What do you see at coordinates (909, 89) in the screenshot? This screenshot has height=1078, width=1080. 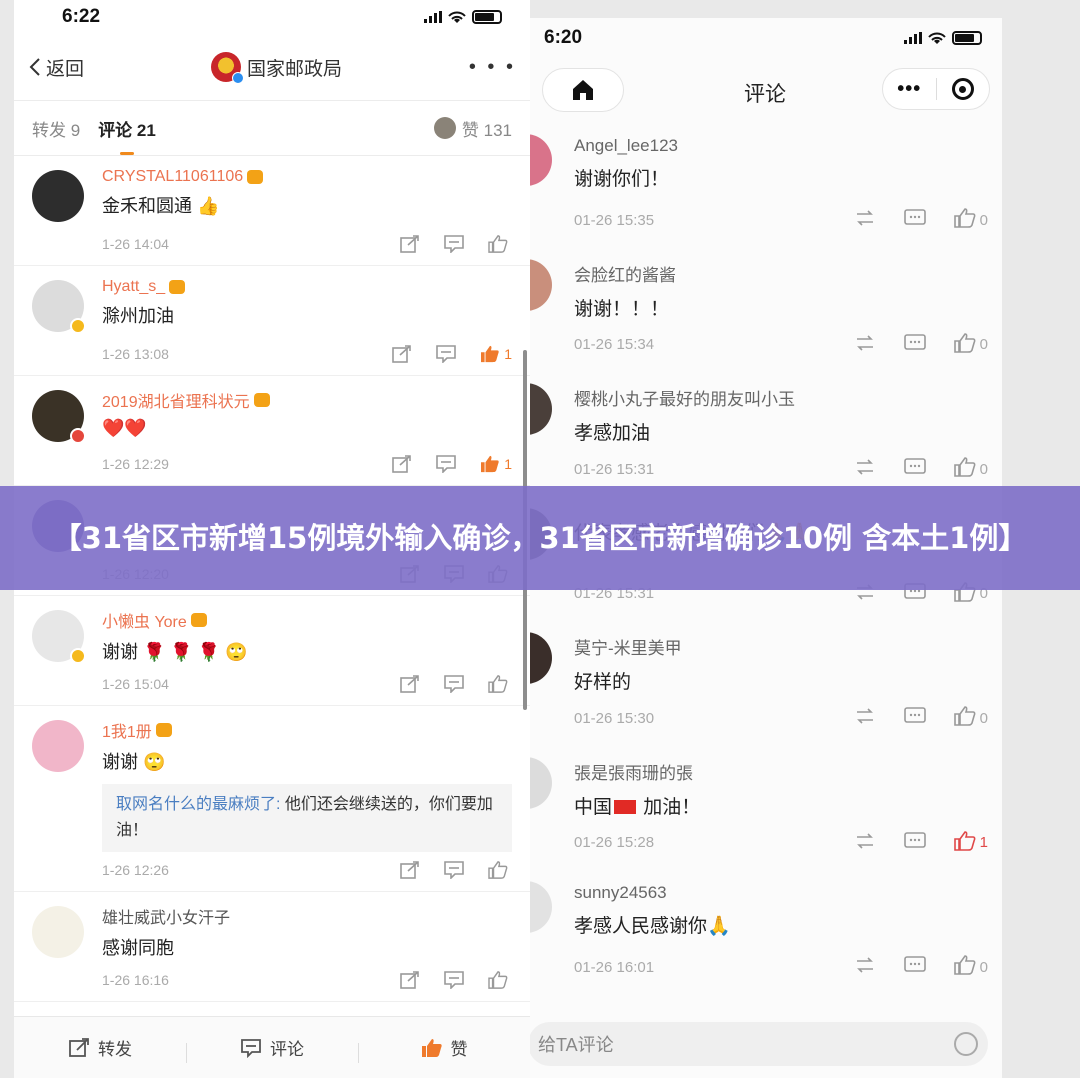 I see `more-menu-button: •••` at bounding box center [909, 89].